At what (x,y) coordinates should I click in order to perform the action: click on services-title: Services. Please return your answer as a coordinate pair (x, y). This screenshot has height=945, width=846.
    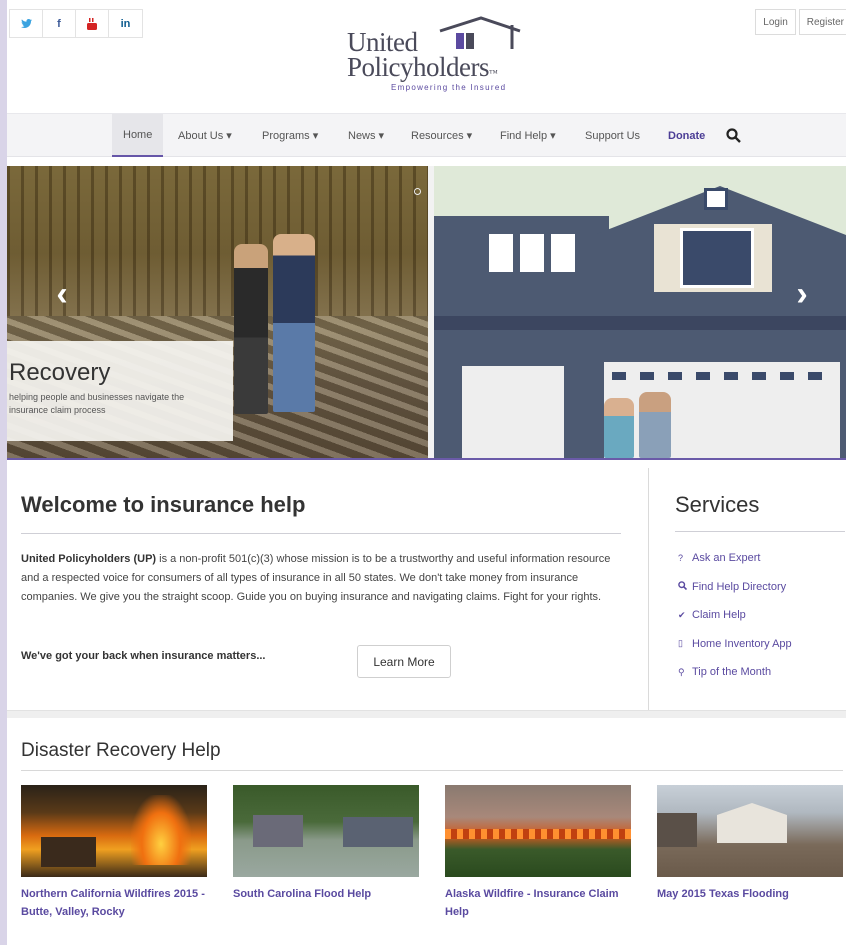
    Looking at the image, I should click on (760, 512).